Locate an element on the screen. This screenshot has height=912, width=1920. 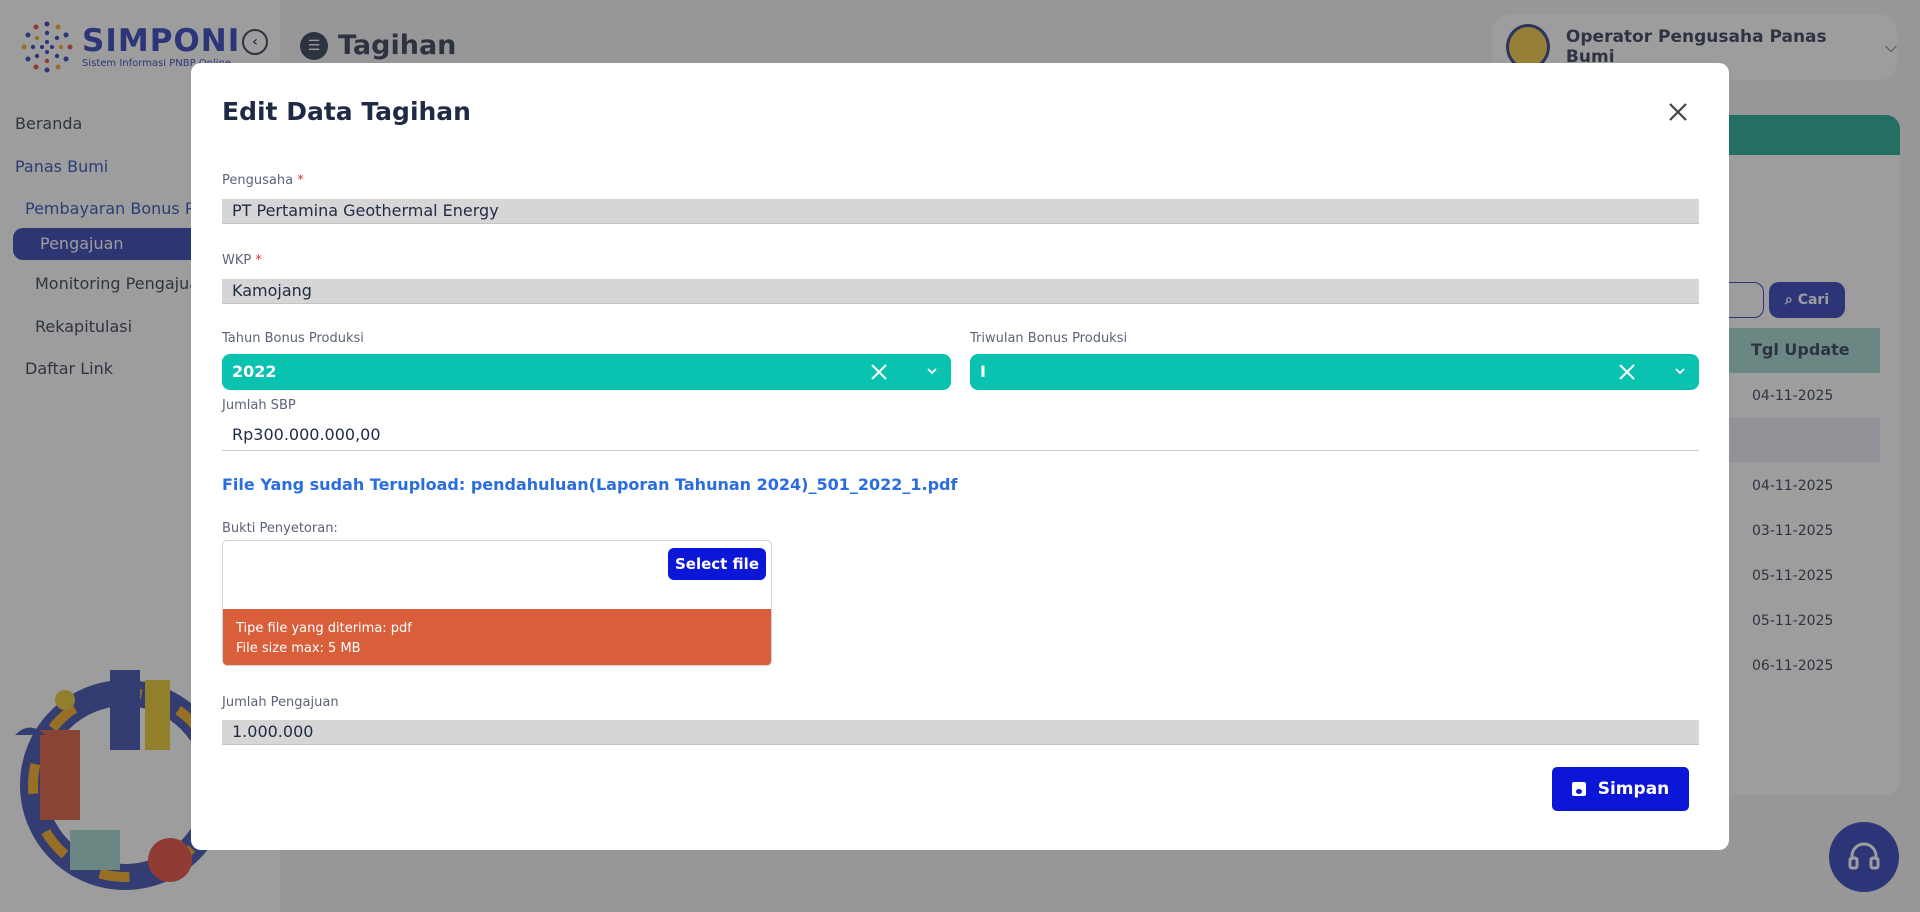
tahun-selected-value: 2022 is located at coordinates (254, 371).